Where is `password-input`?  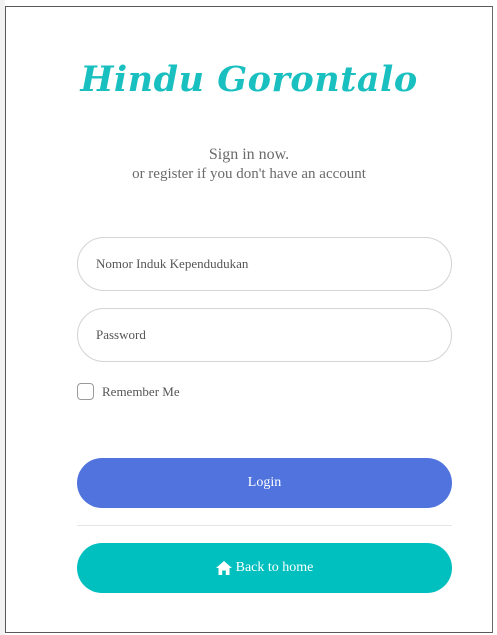
password-input is located at coordinates (264, 335).